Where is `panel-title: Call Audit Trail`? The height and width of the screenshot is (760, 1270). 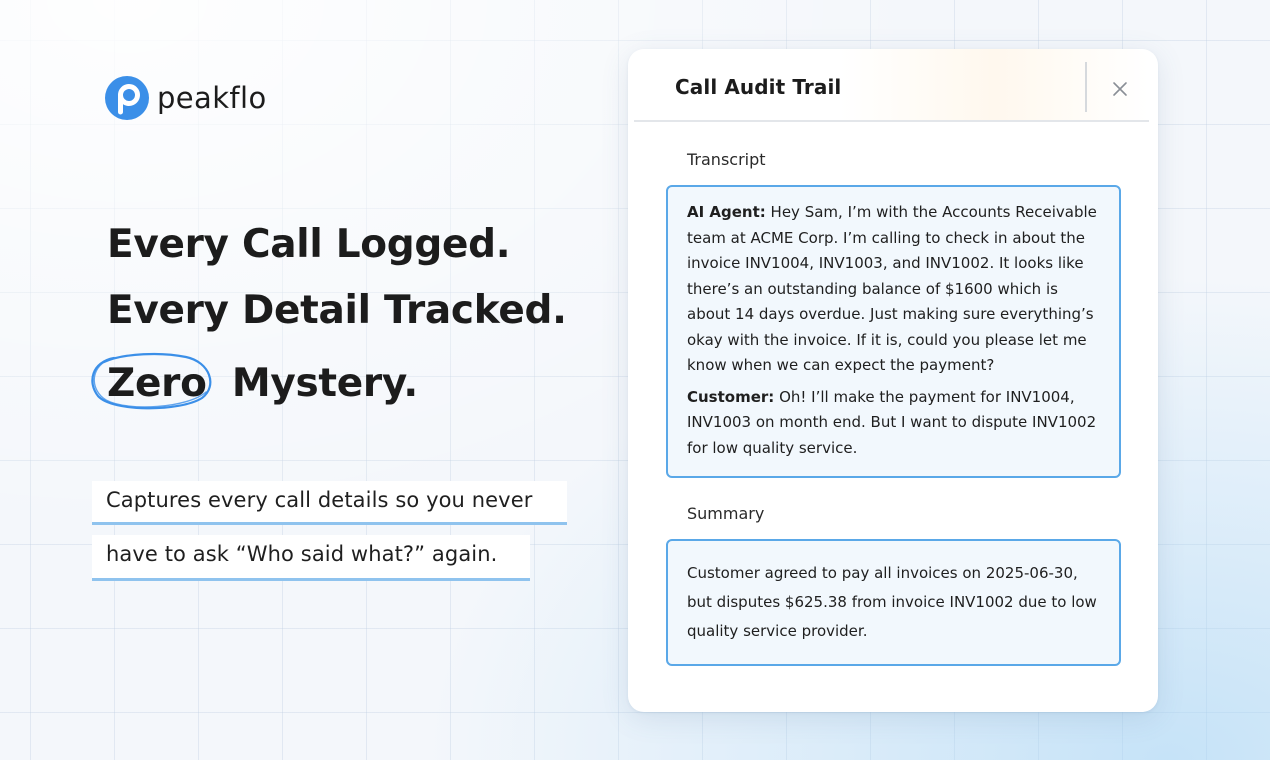 panel-title: Call Audit Trail is located at coordinates (758, 87).